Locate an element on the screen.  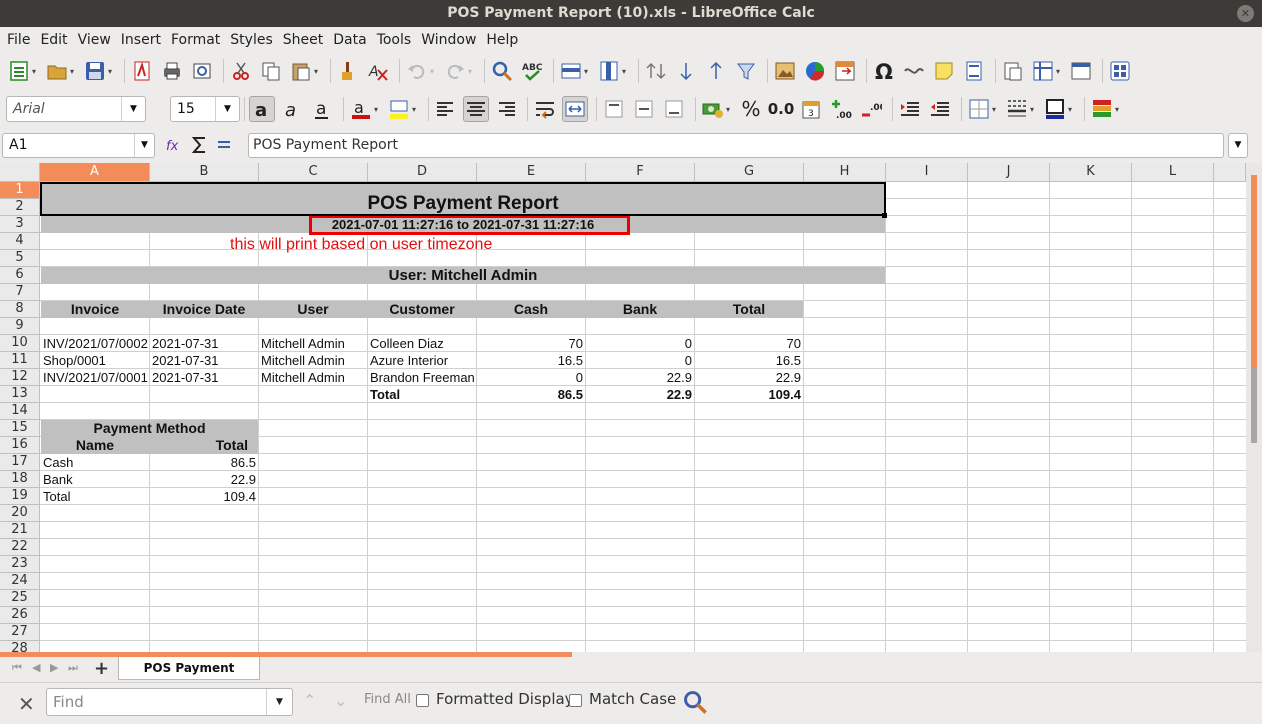
cell-total: 70 is located at coordinates (748, 343).